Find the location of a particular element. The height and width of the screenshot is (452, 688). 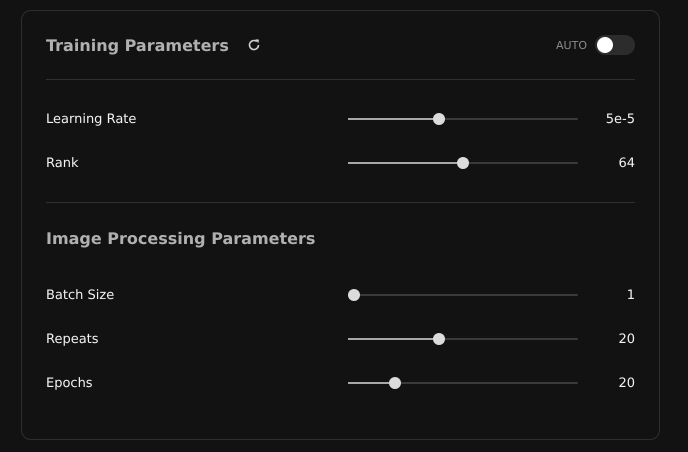

parameter-label: Repeats is located at coordinates (73, 339).